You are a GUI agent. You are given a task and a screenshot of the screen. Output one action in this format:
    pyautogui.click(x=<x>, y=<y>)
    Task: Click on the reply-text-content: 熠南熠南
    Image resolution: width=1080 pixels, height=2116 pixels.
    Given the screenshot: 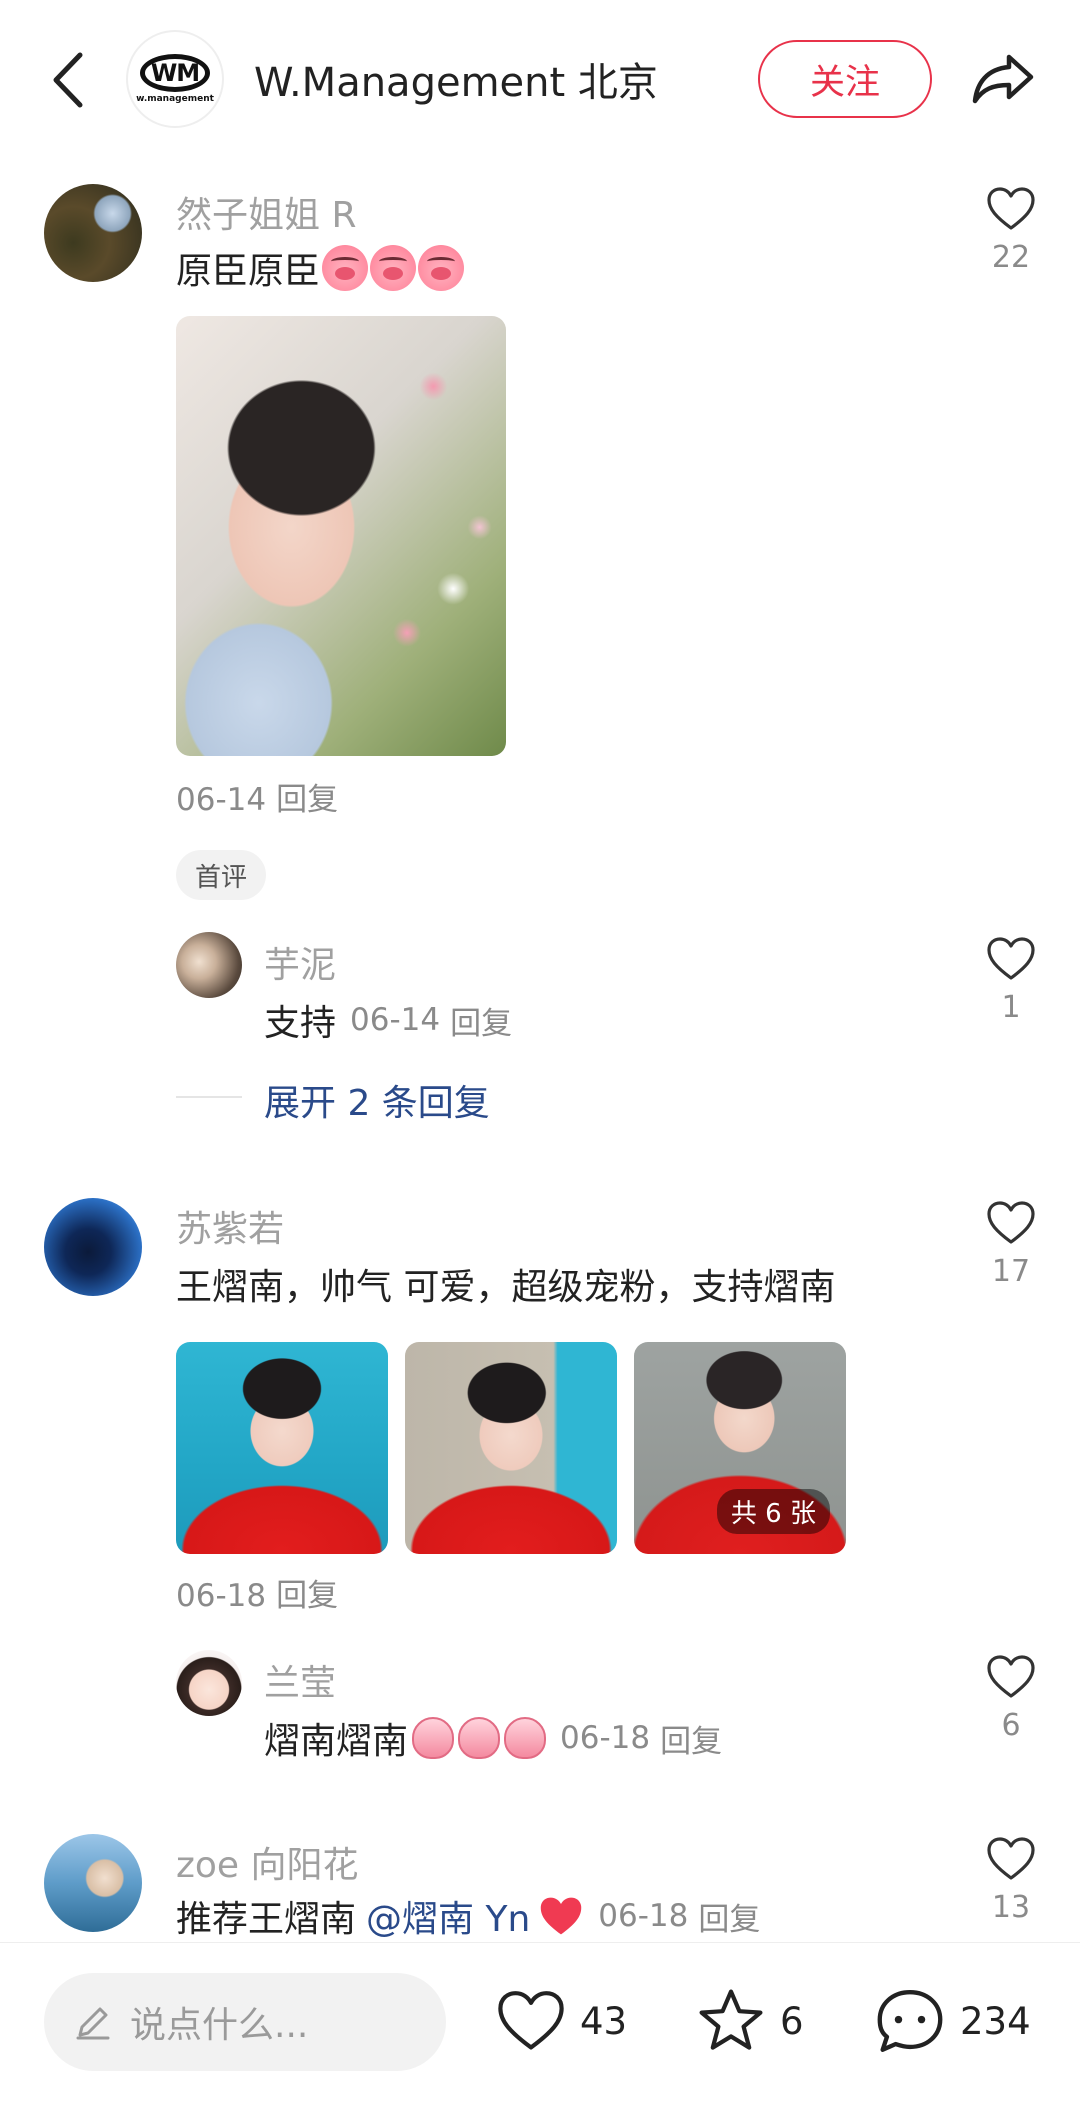 What is the action you would take?
    pyautogui.click(x=336, y=1741)
    